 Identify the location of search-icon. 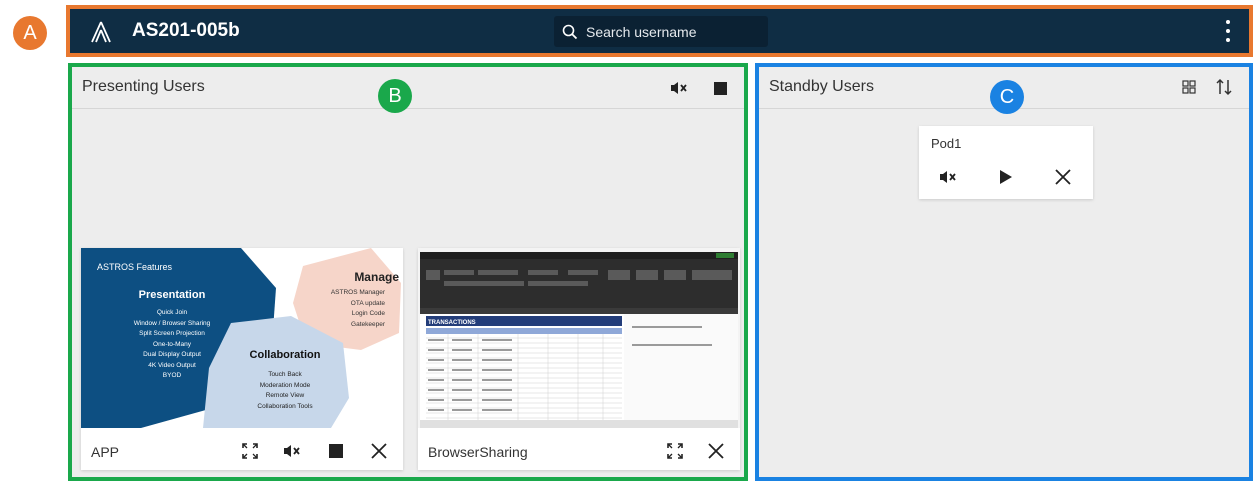
(570, 31).